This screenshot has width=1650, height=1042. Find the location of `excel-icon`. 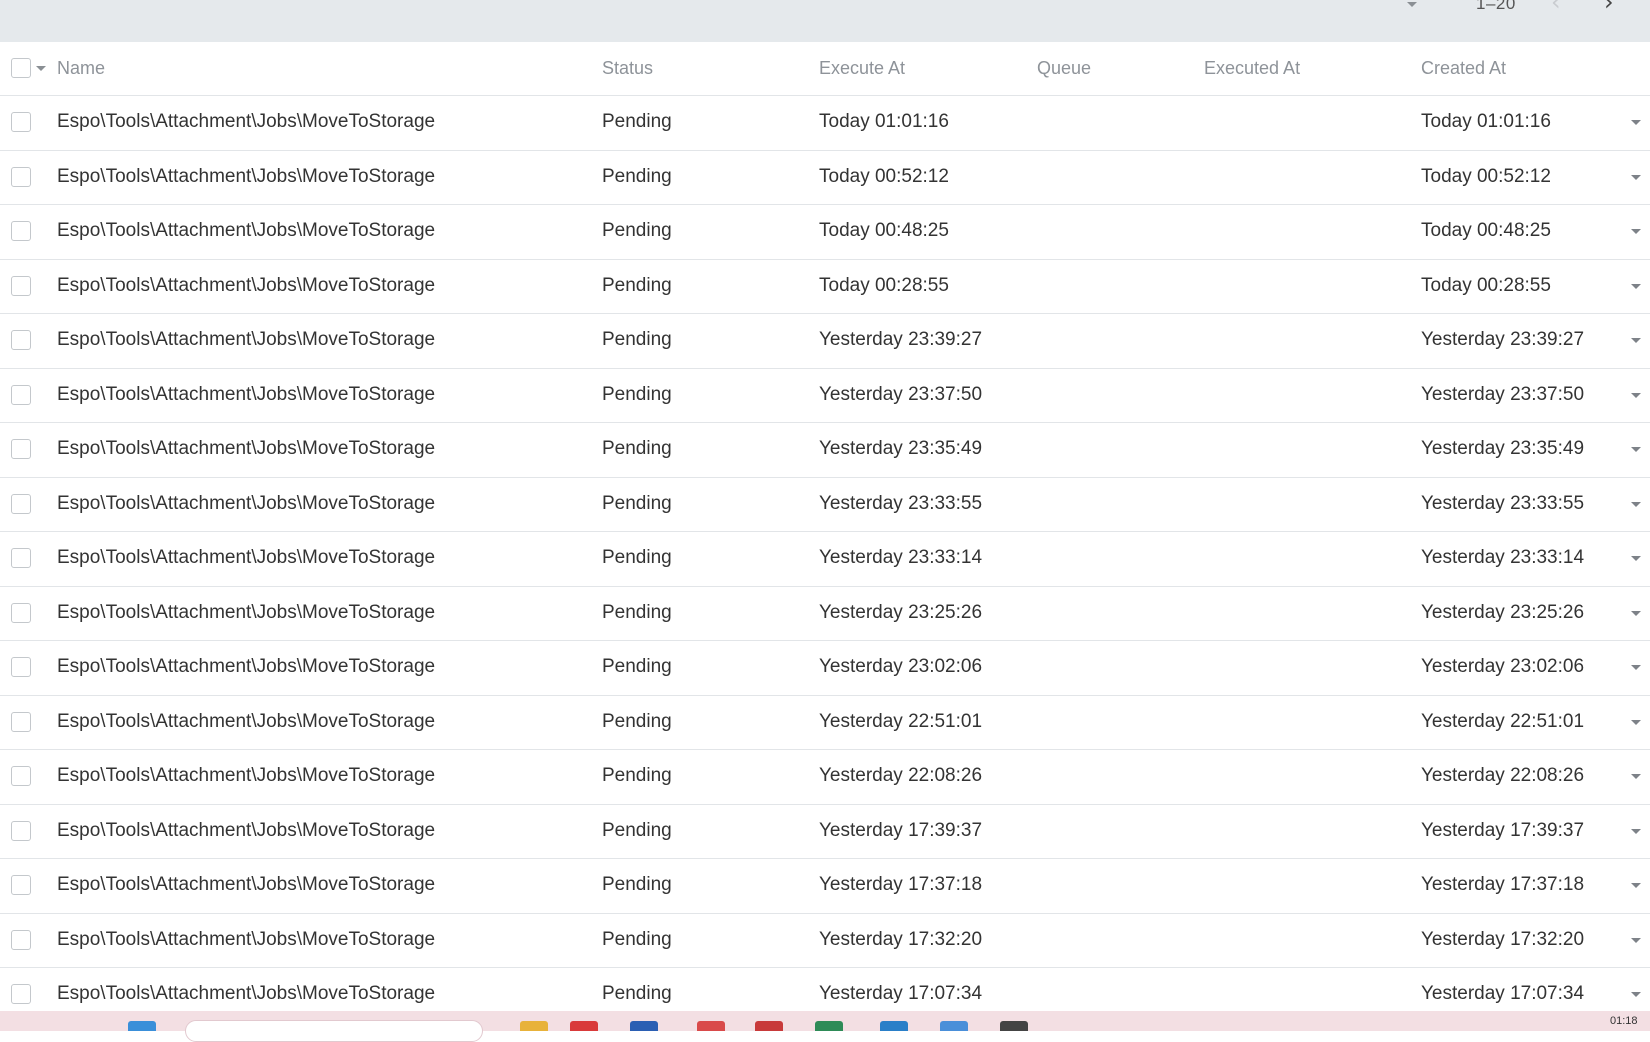

excel-icon is located at coordinates (829, 1026).